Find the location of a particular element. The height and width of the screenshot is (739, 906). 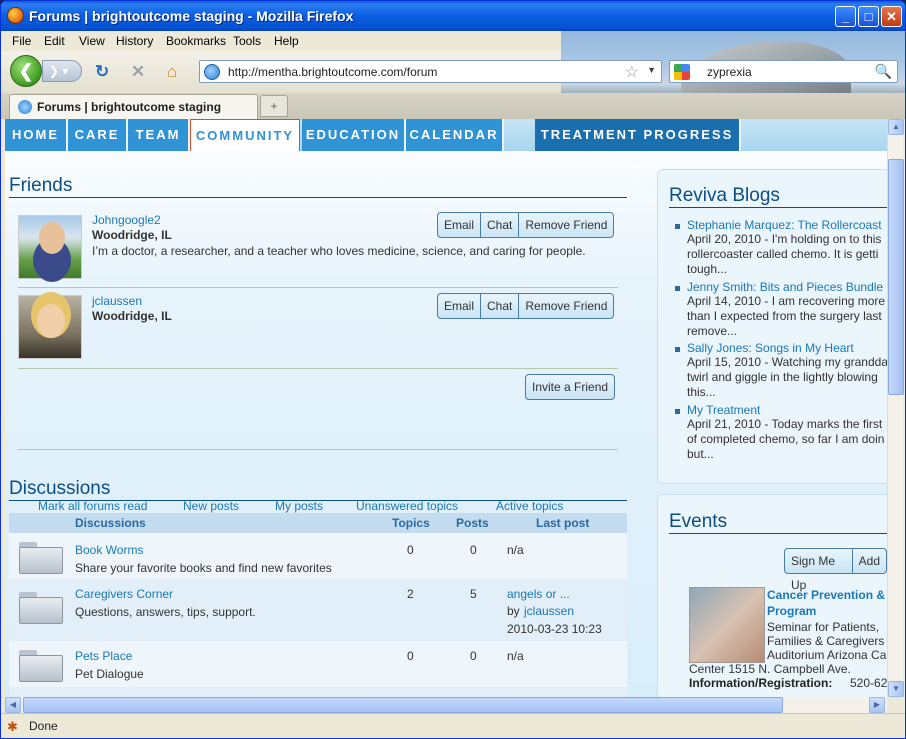

blog-excerpt: April 14, 2010 - I am recovering more is located at coordinates (786, 301).